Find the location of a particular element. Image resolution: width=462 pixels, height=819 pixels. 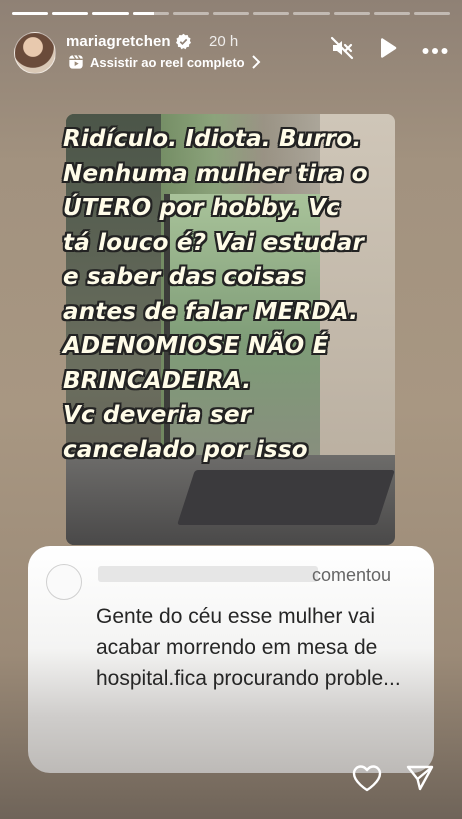

comment-action-label: comentou is located at coordinates (352, 575).